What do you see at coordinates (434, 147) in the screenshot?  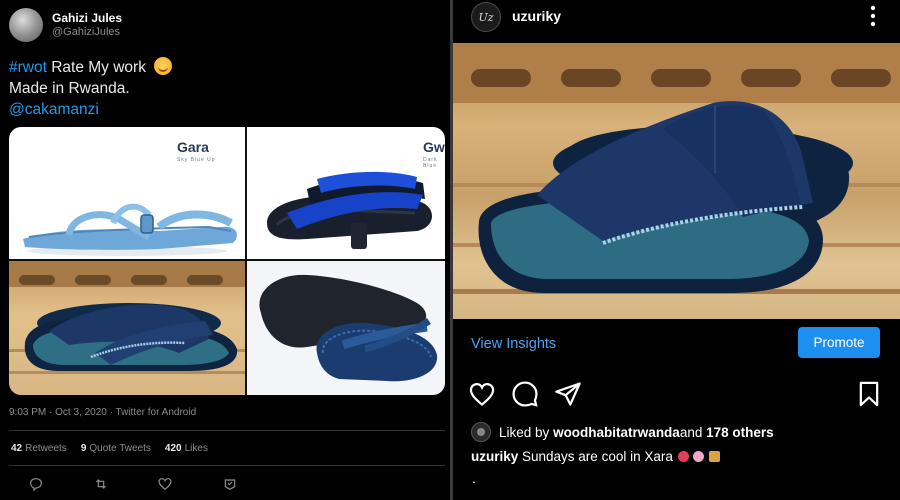 I see `brand-logo-text: Gwi` at bounding box center [434, 147].